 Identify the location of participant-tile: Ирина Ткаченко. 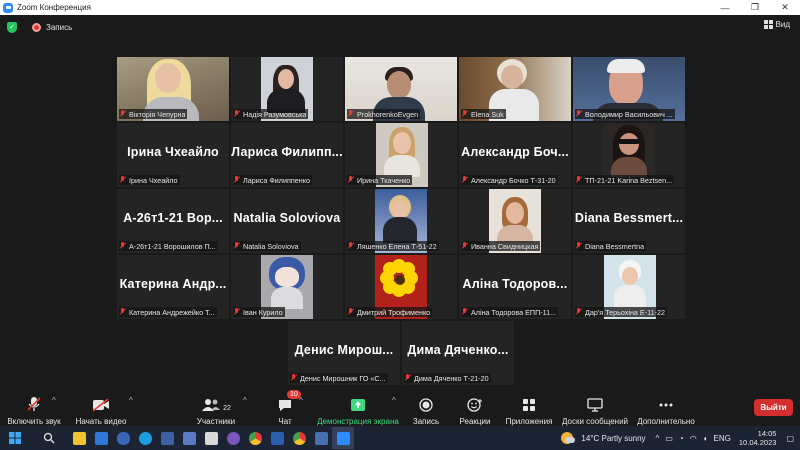
(401, 155).